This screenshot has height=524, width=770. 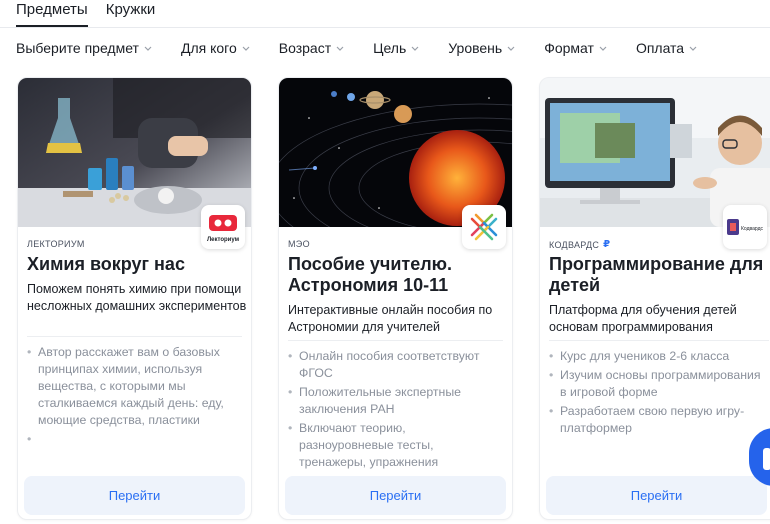 What do you see at coordinates (370, 274) in the screenshot?
I see `card-title: Пособие учителю. Астрономия 10-11` at bounding box center [370, 274].